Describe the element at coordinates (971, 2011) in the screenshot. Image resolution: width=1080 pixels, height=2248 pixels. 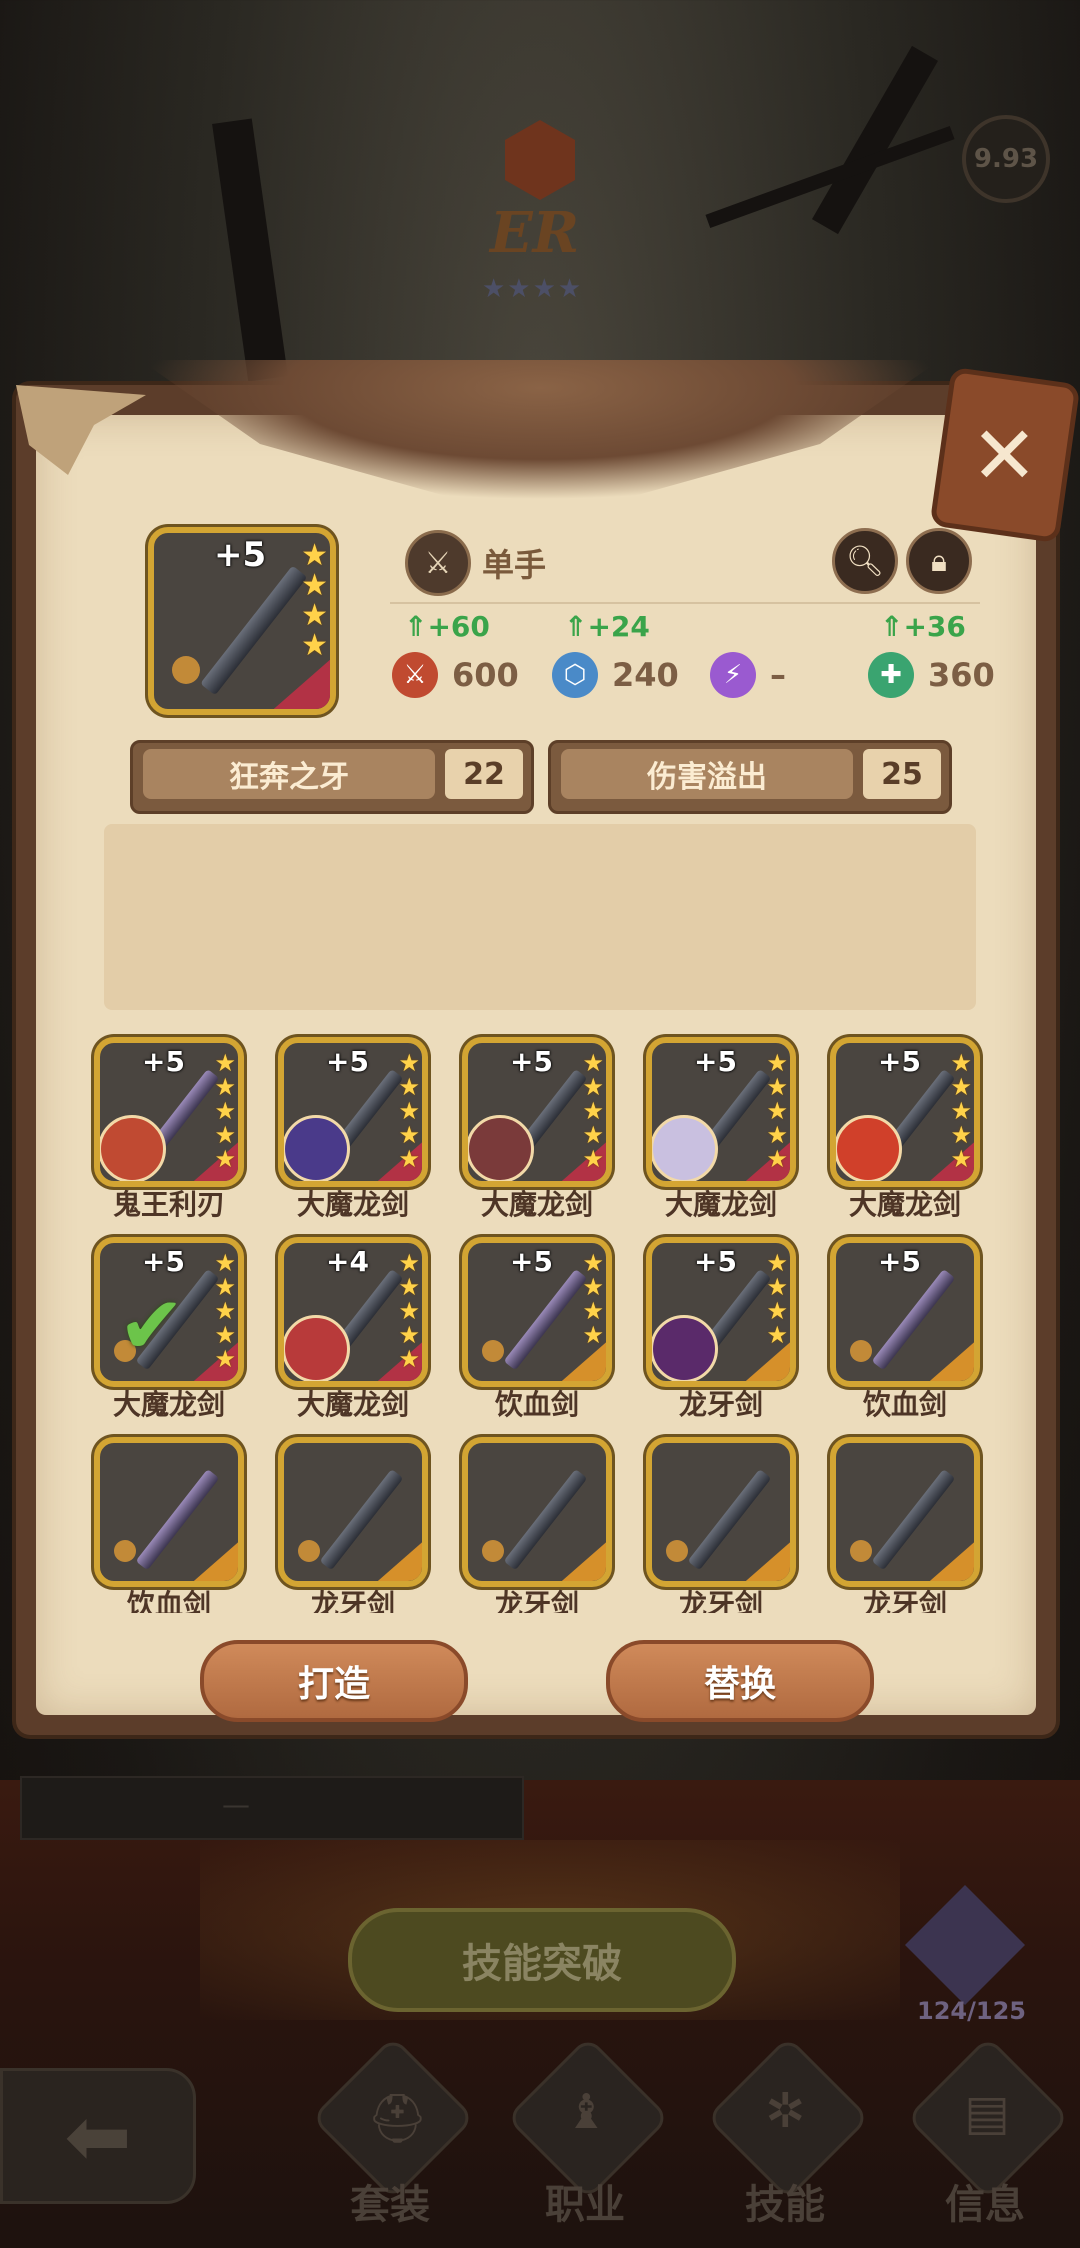
I see `monster-count: 124/125` at that location.